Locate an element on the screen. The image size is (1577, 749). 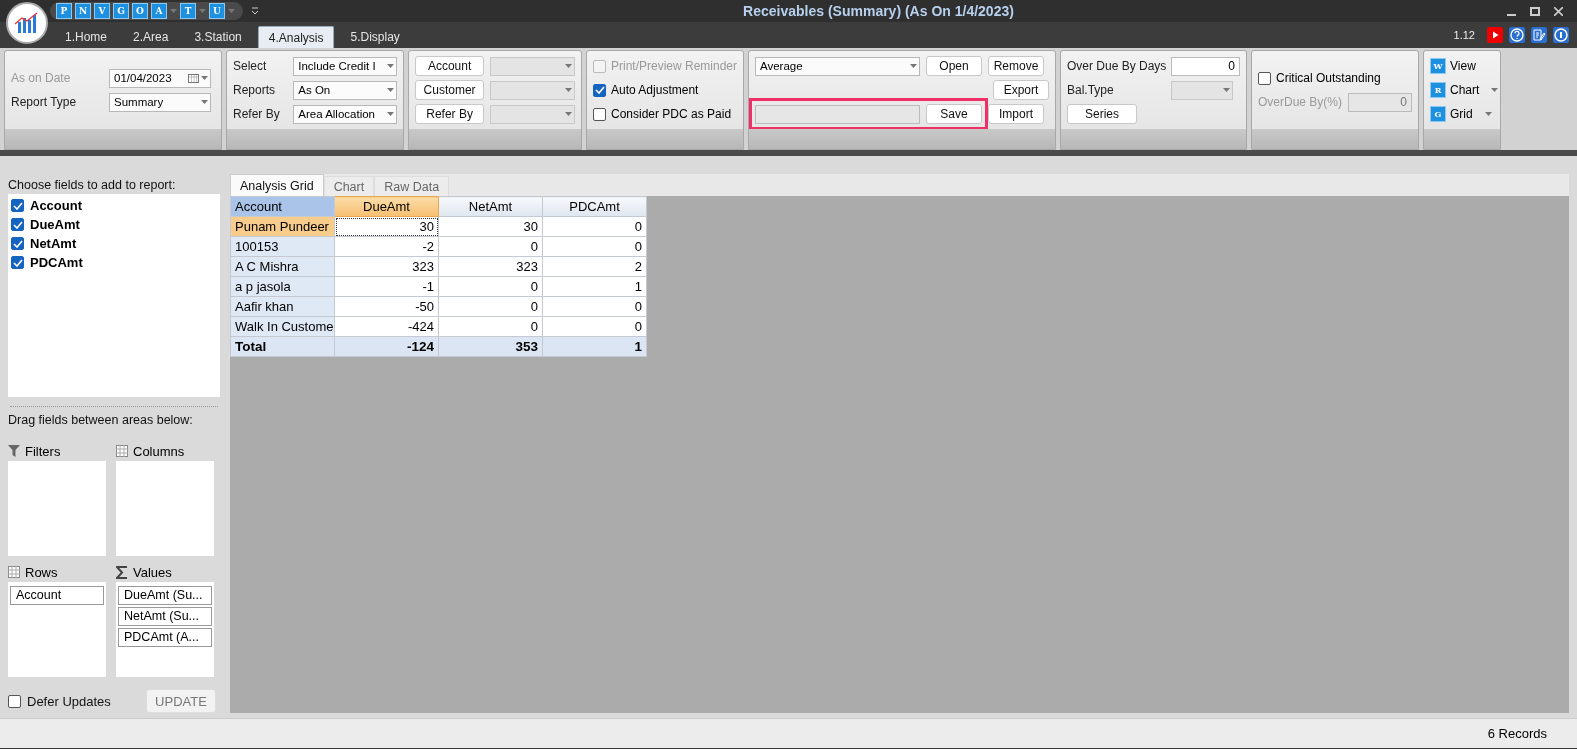
dropdown-field: Average is located at coordinates (837, 66).